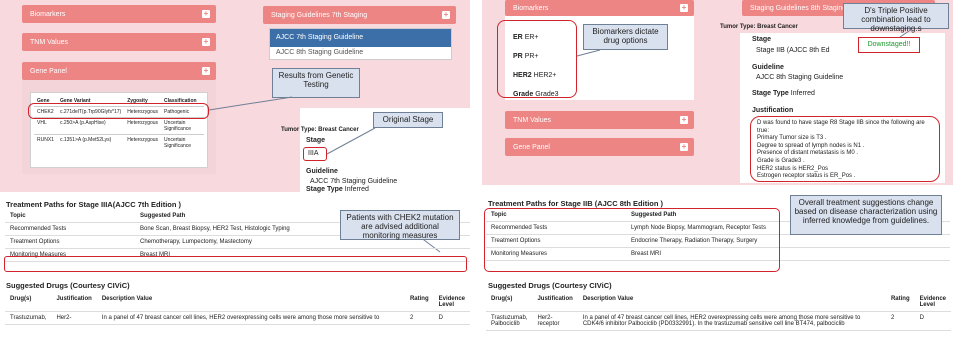 The width and height of the screenshot is (953, 337). What do you see at coordinates (70, 216) in the screenshot?
I see `col-topic: Topic` at bounding box center [70, 216].